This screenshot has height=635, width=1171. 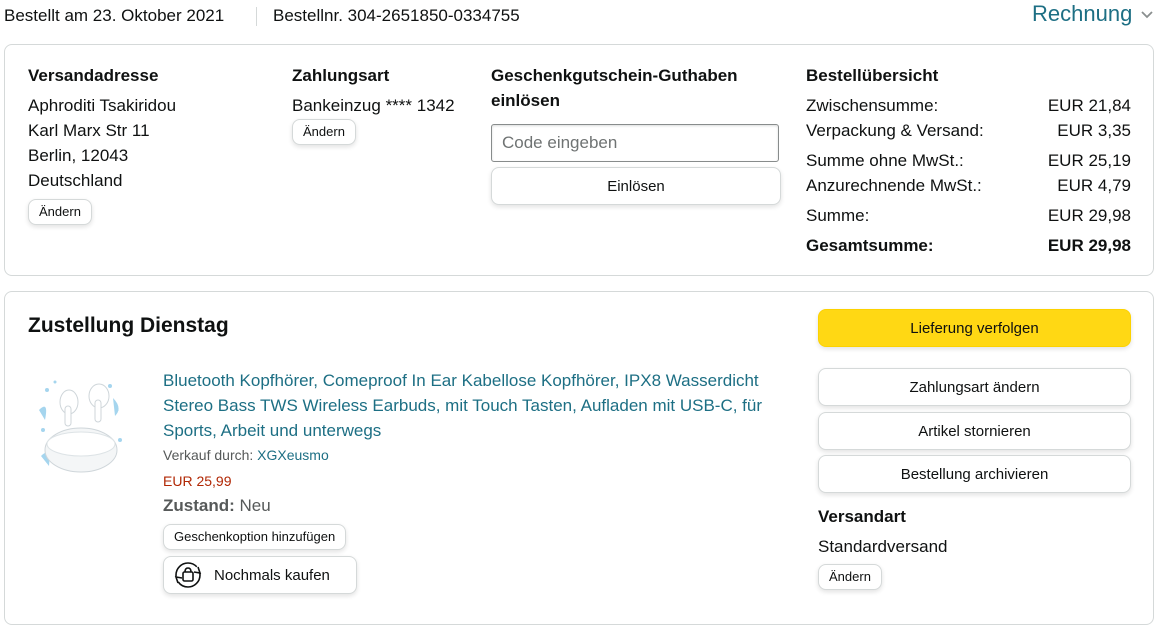 What do you see at coordinates (81, 426) in the screenshot?
I see `product-image` at bounding box center [81, 426].